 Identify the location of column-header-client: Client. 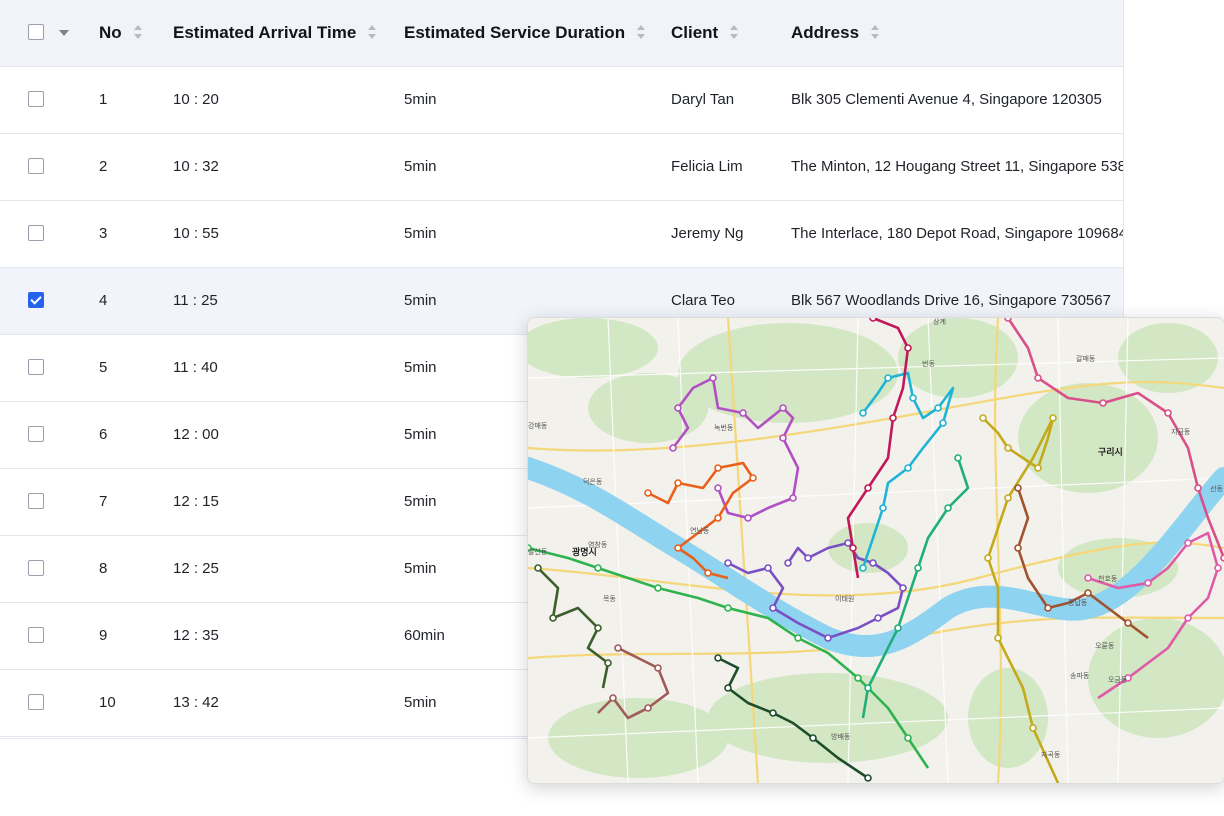
(705, 33).